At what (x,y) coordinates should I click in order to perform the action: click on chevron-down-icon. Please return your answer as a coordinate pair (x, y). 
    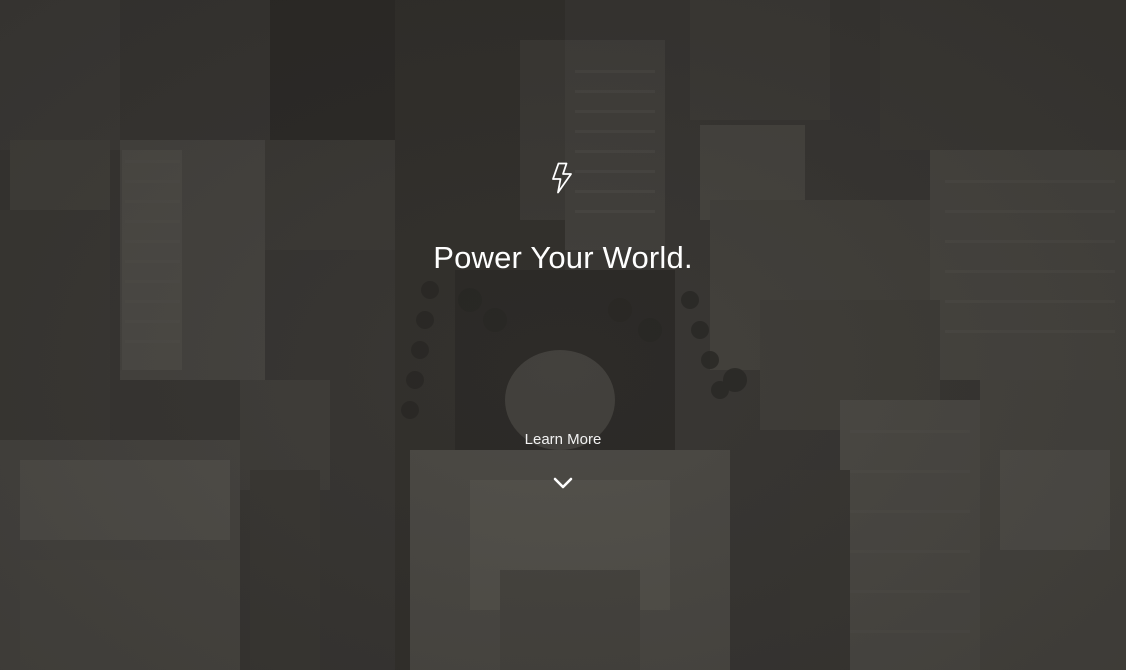
    Looking at the image, I should click on (563, 483).